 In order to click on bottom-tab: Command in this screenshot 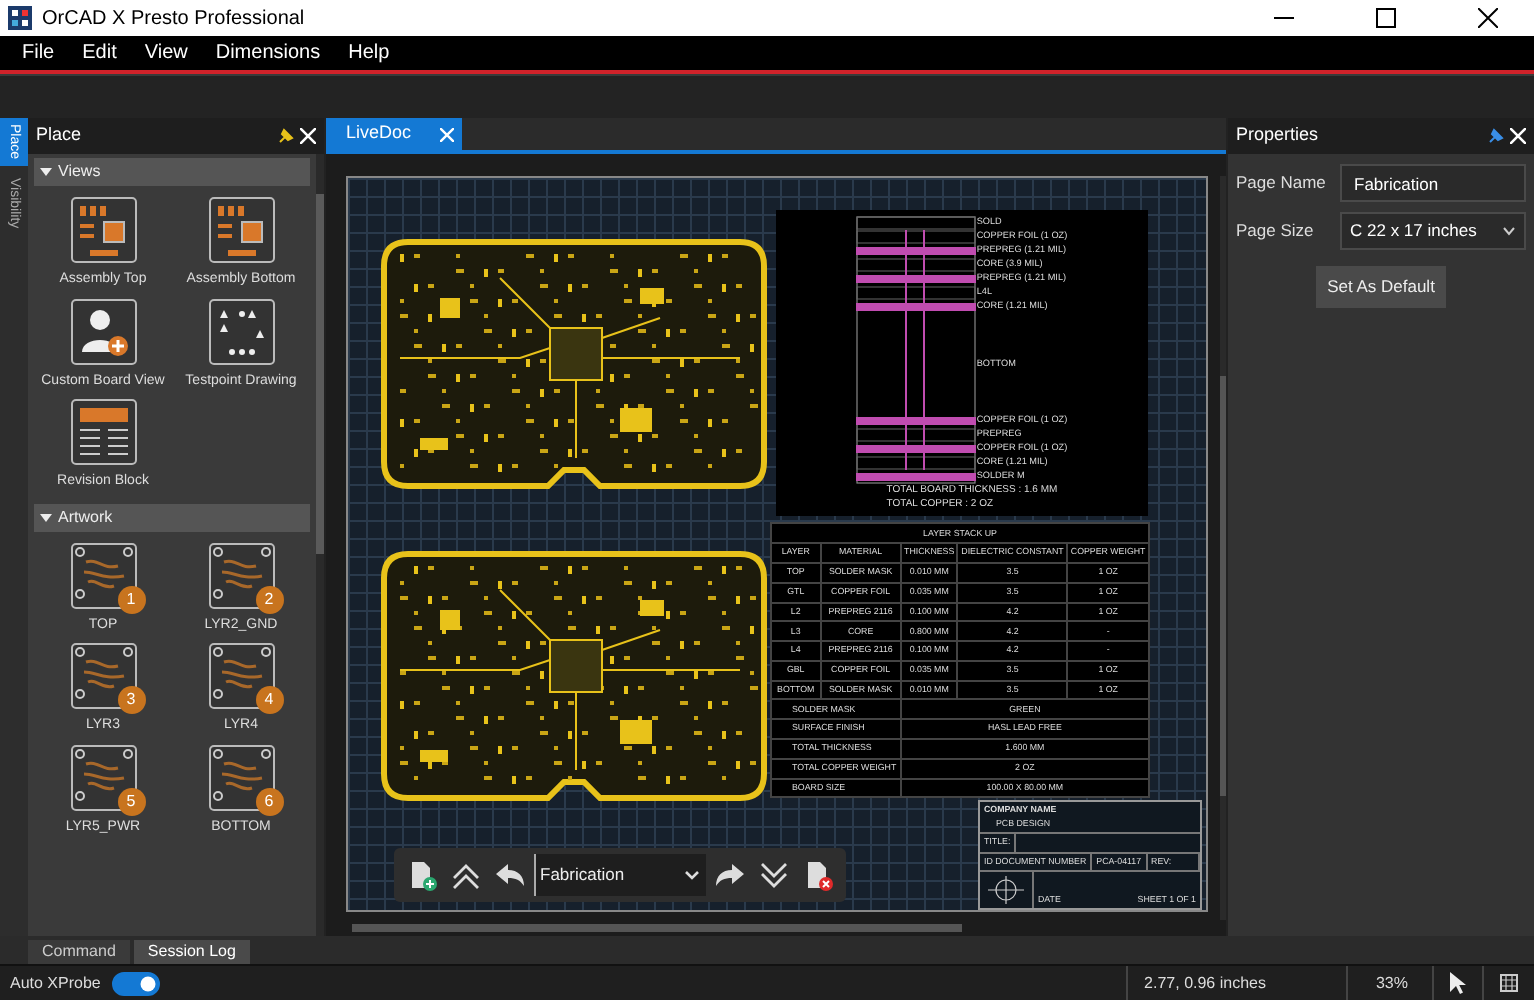, I will do `click(79, 952)`.